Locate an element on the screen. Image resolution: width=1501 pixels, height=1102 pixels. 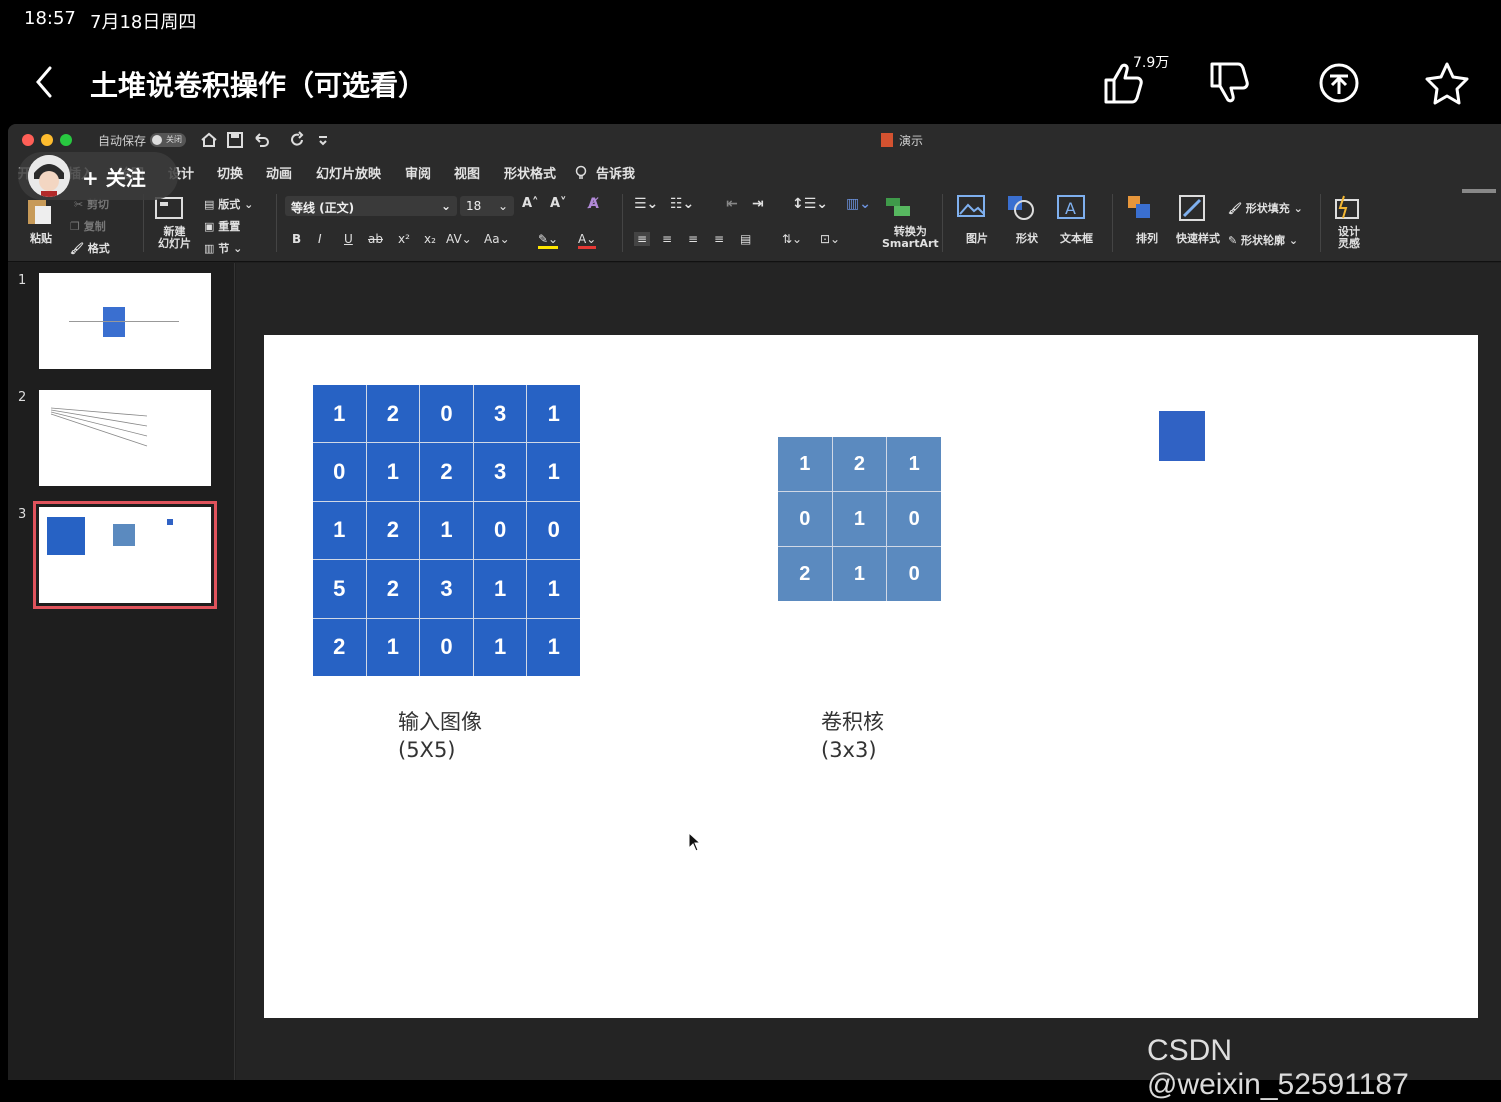
ribbon-separator is located at coordinates (1112, 223).